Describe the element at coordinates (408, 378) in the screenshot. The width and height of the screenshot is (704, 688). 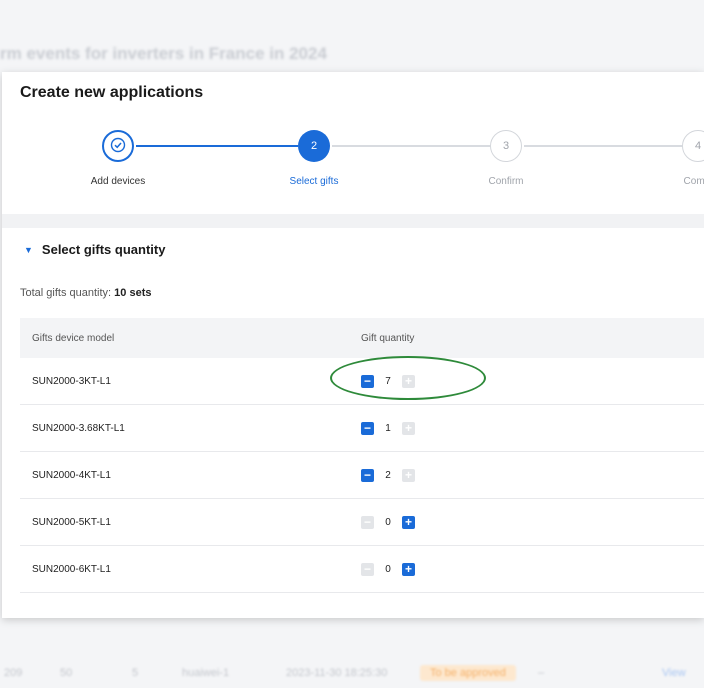
I see `highlight-annotation` at that location.